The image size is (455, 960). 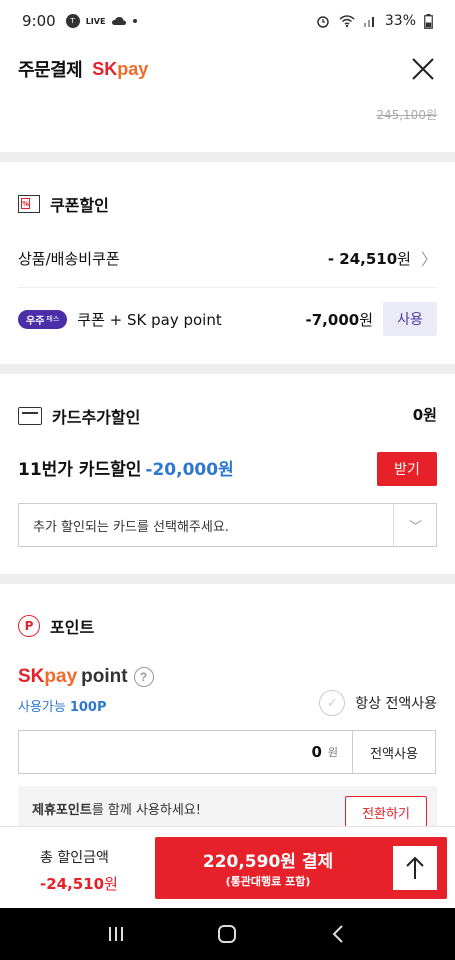 What do you see at coordinates (410, 319) in the screenshot?
I see `use-button: 사용` at bounding box center [410, 319].